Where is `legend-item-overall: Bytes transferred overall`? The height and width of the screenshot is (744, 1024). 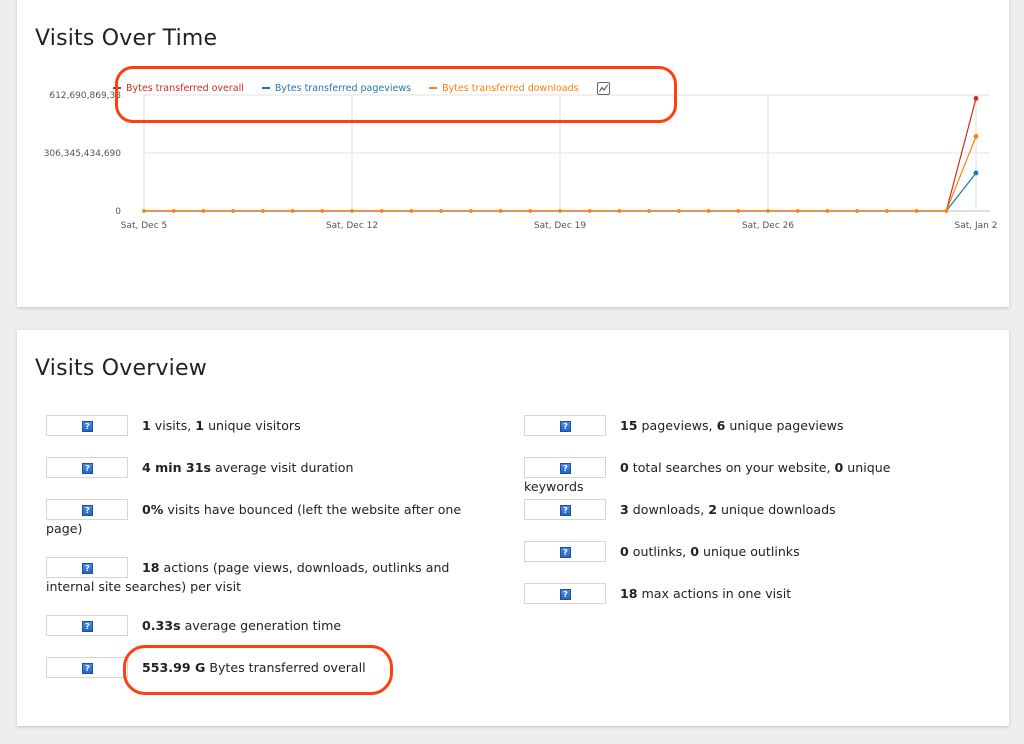 legend-item-overall: Bytes transferred overall is located at coordinates (178, 88).